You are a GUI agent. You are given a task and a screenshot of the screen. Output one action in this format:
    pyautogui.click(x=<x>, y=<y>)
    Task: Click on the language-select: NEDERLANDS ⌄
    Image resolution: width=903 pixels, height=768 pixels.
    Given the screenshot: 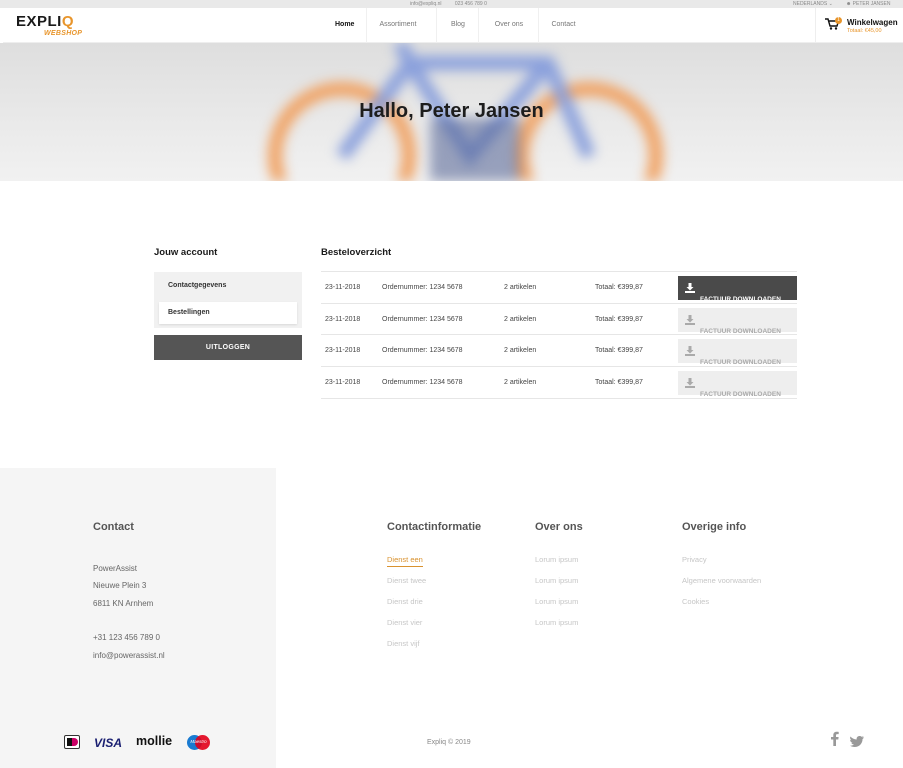 What is the action you would take?
    pyautogui.click(x=813, y=4)
    